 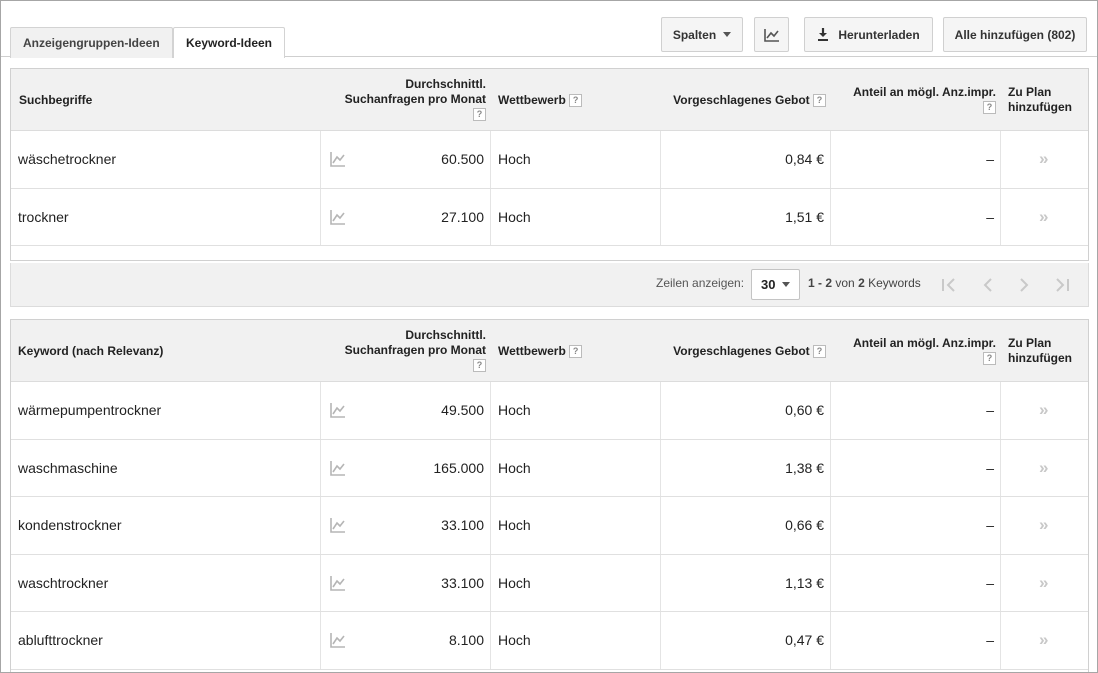 What do you see at coordinates (462, 216) in the screenshot?
I see `avg-monthly-searches: 27.100` at bounding box center [462, 216].